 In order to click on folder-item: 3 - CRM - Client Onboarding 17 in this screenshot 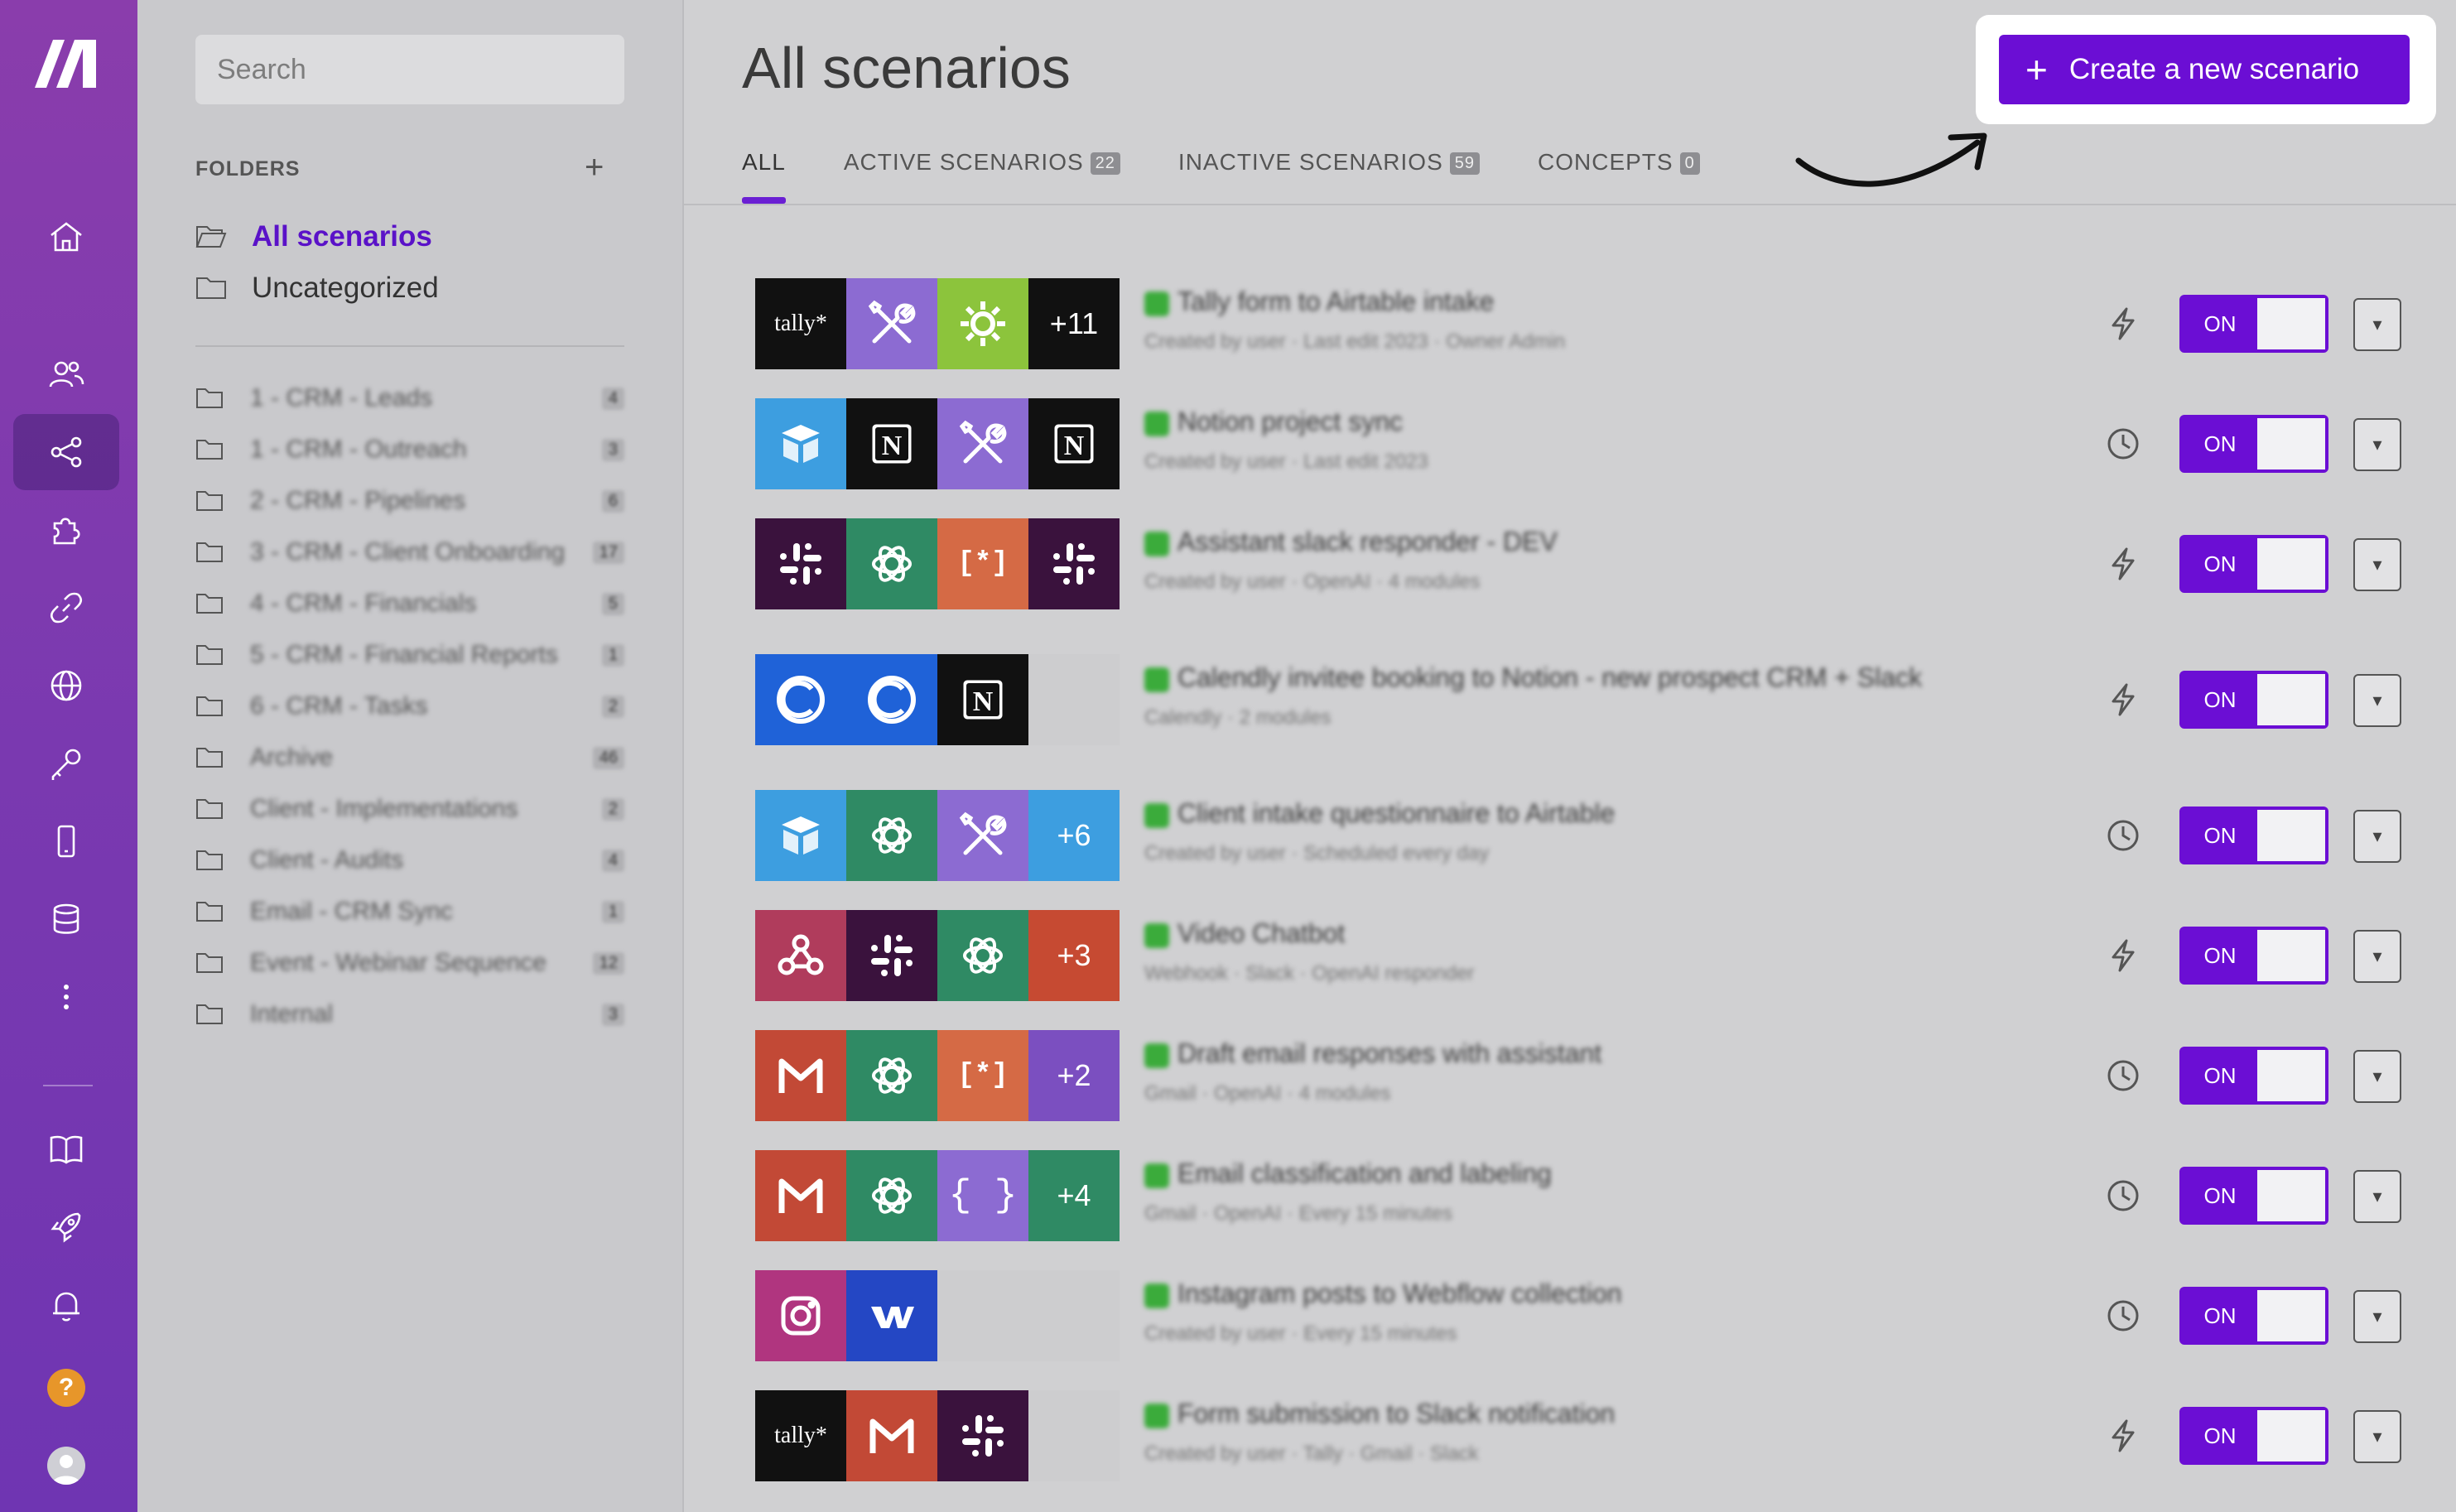, I will do `click(409, 552)`.